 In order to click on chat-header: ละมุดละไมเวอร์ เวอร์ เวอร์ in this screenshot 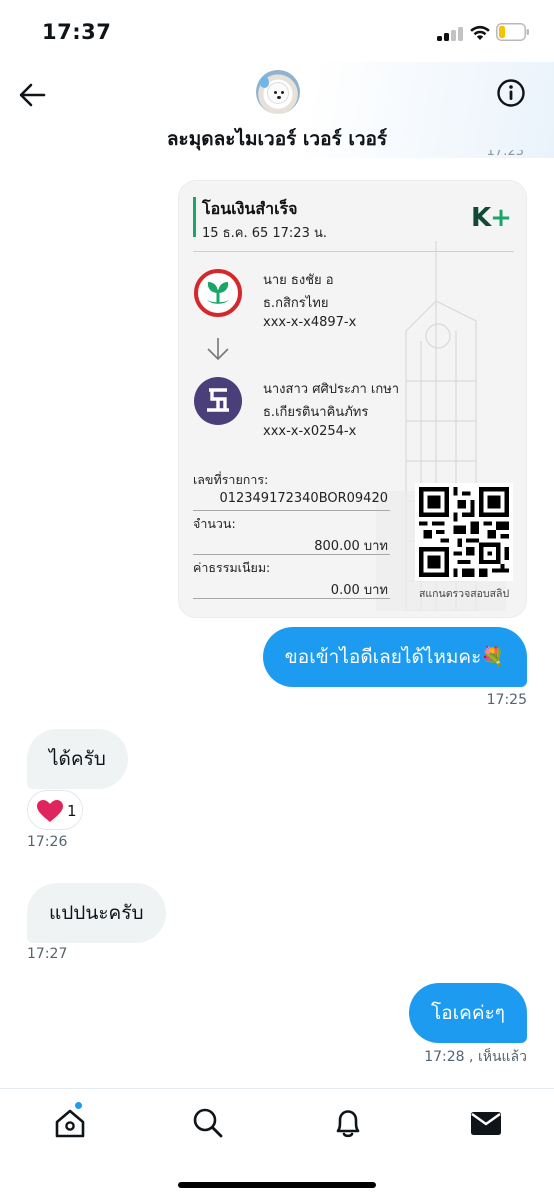, I will do `click(277, 110)`.